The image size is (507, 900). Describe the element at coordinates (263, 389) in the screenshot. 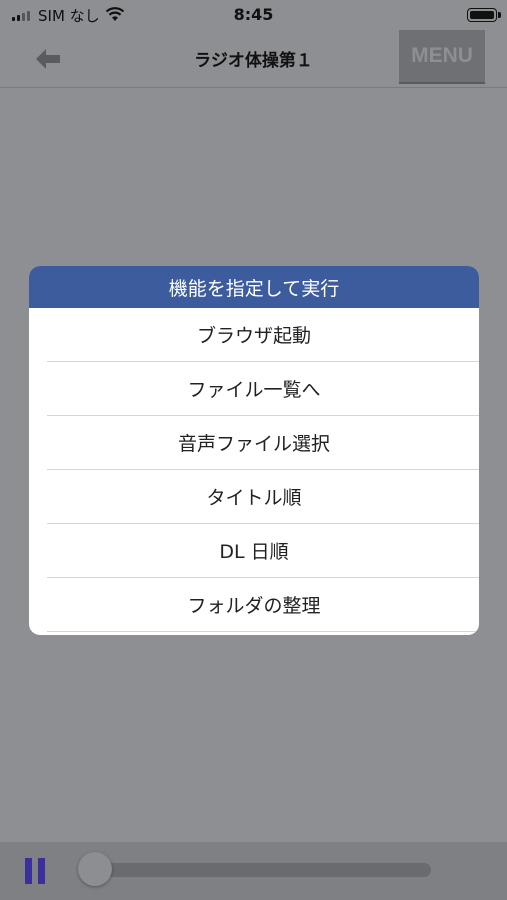

I see `option-file-list: ファイル一覧へ` at that location.